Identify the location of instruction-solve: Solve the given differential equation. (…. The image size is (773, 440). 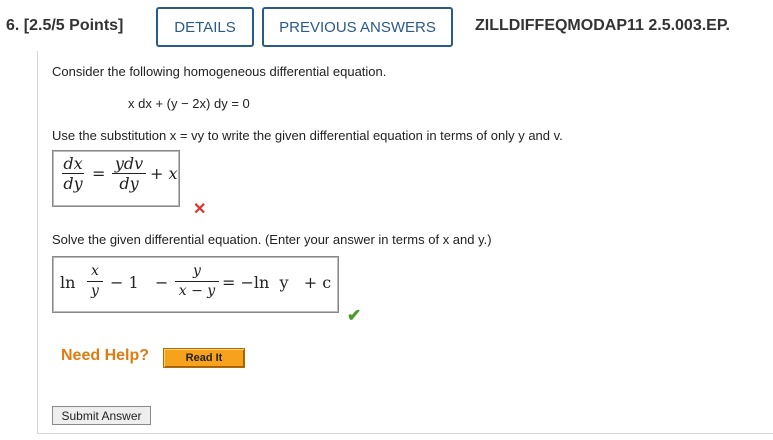
(272, 239).